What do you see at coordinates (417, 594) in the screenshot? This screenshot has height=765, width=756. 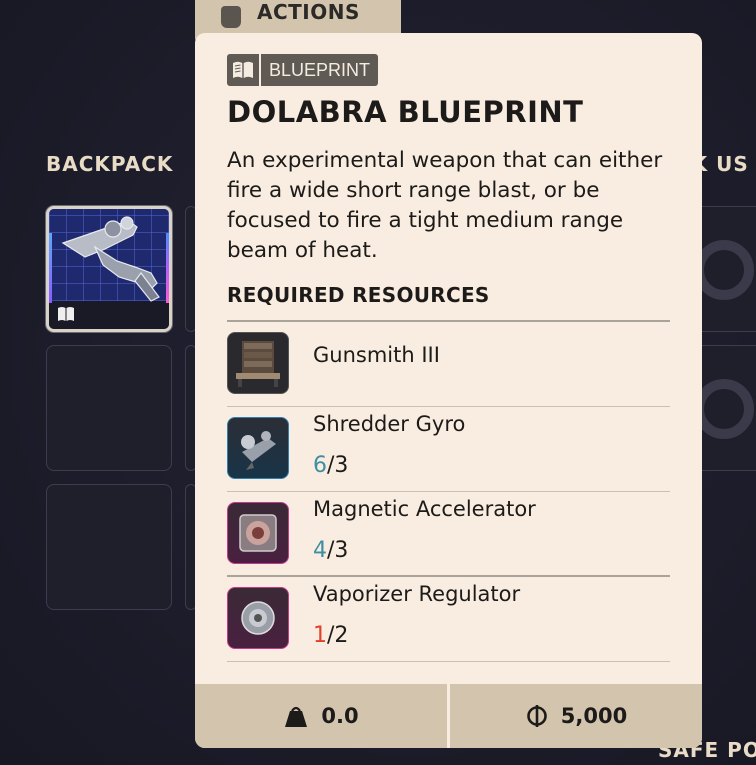 I see `resource-name: Vaporizer Regulator` at bounding box center [417, 594].